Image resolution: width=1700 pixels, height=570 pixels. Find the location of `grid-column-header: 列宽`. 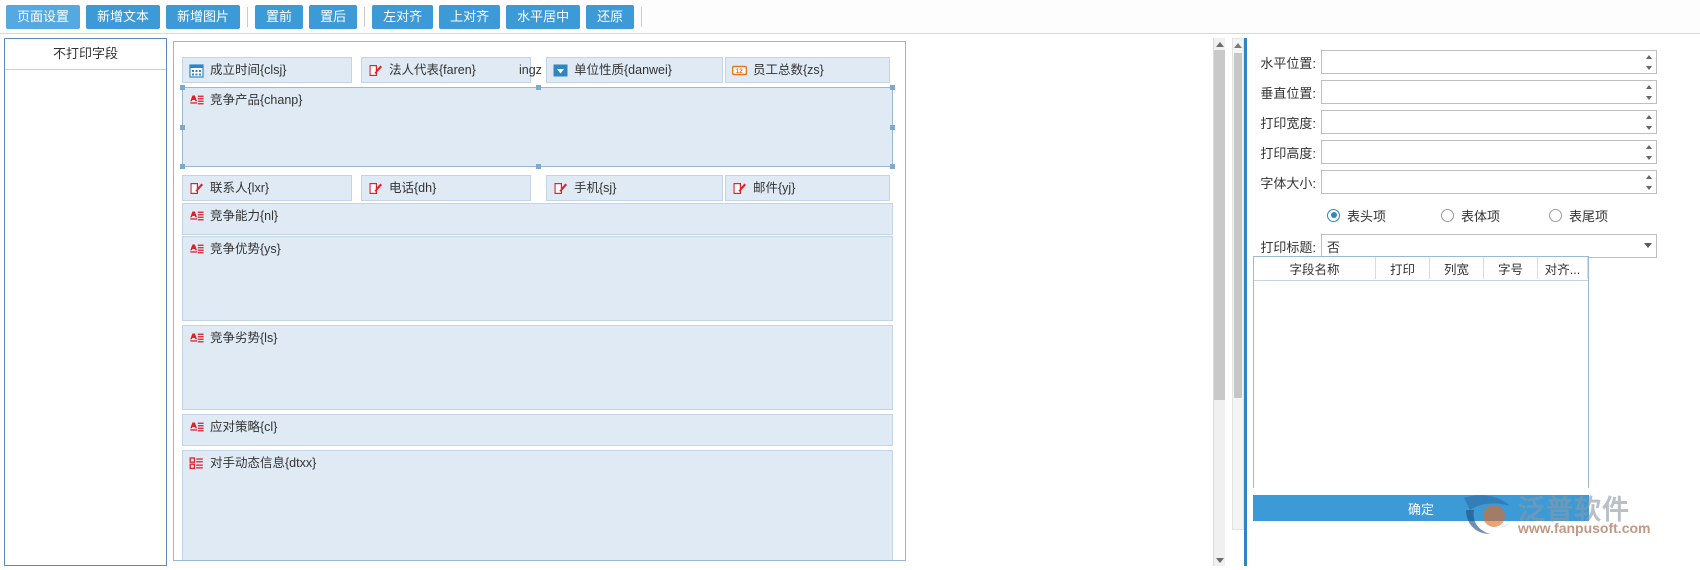

grid-column-header: 列宽 is located at coordinates (1457, 268).